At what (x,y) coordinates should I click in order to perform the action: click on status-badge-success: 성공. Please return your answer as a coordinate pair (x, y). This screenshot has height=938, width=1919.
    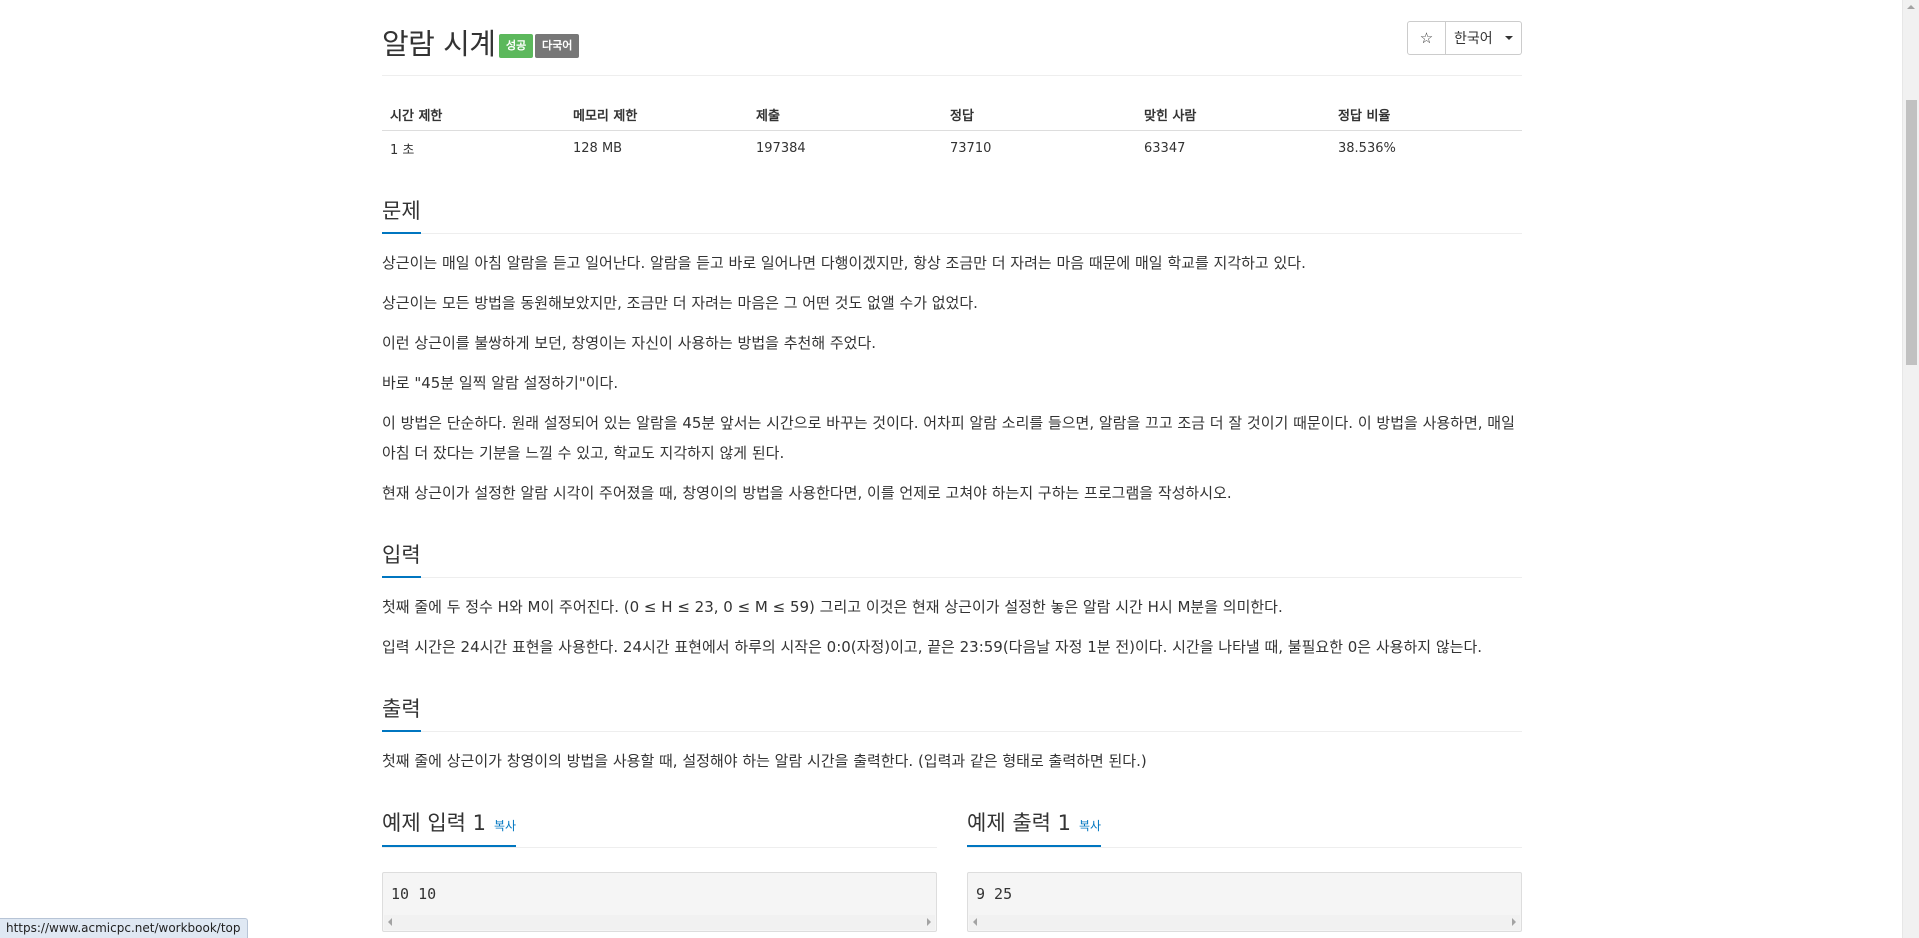
    Looking at the image, I should click on (516, 46).